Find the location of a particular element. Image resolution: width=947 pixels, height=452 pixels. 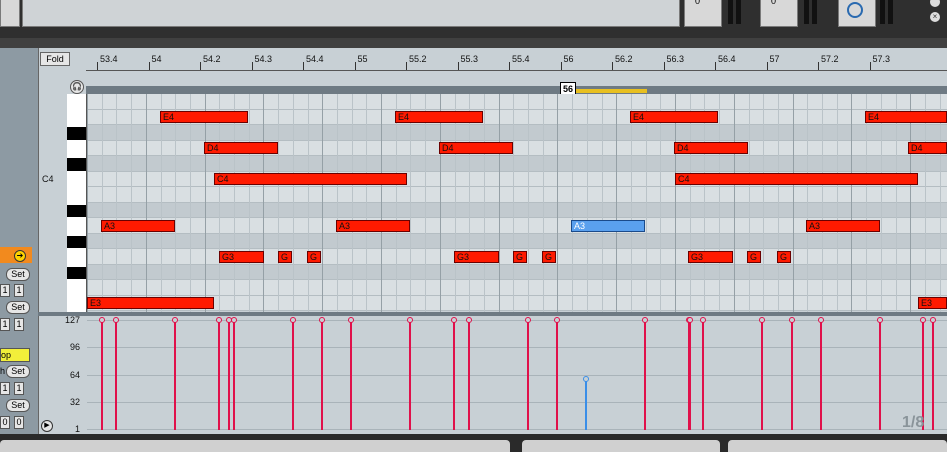

knob-icon is located at coordinates (855, 10).